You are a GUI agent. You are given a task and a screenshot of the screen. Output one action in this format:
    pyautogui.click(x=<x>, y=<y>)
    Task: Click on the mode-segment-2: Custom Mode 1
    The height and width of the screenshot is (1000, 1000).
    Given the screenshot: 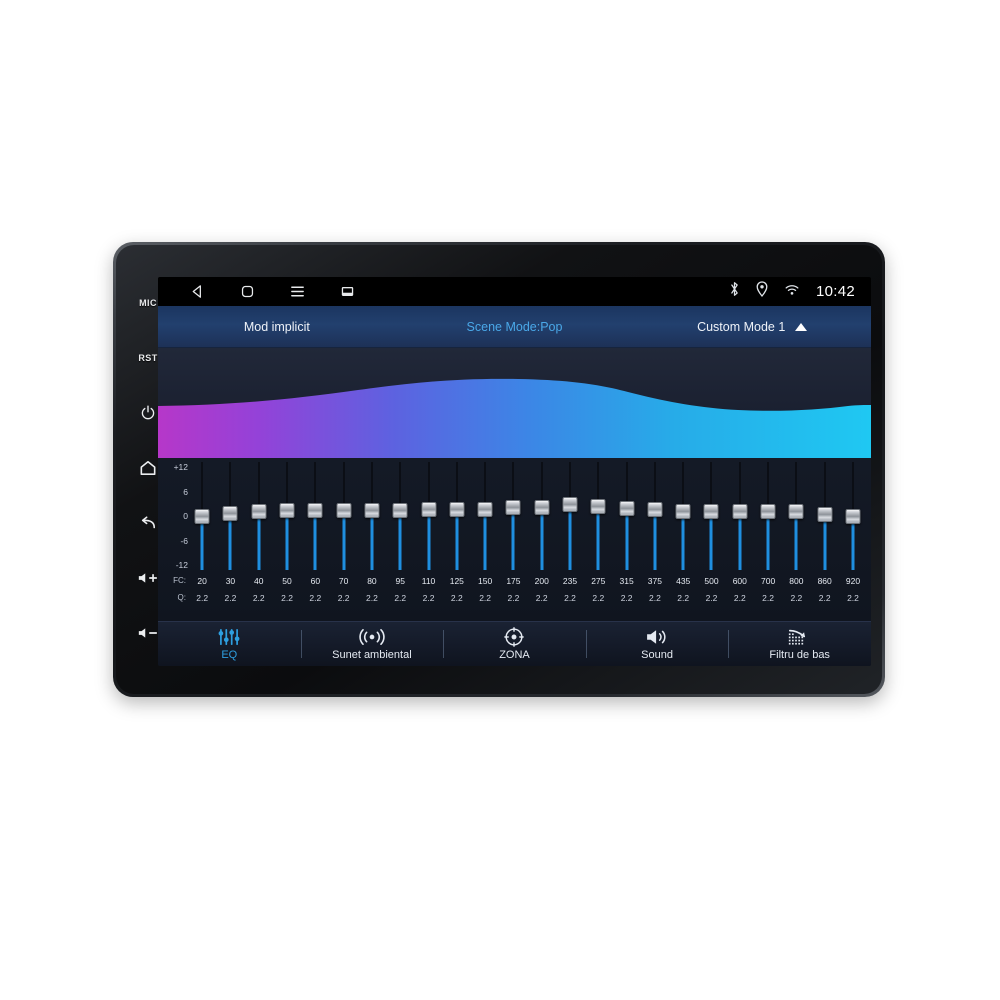 What is the action you would take?
    pyautogui.click(x=752, y=327)
    